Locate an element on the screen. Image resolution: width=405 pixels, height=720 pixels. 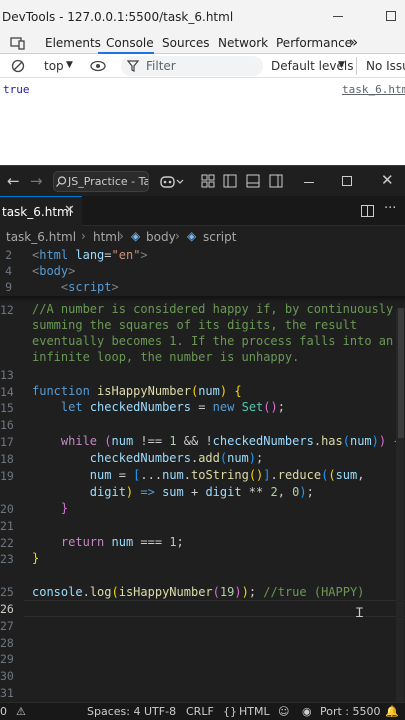
console-source-link: task_6.html is located at coordinates (373, 89).